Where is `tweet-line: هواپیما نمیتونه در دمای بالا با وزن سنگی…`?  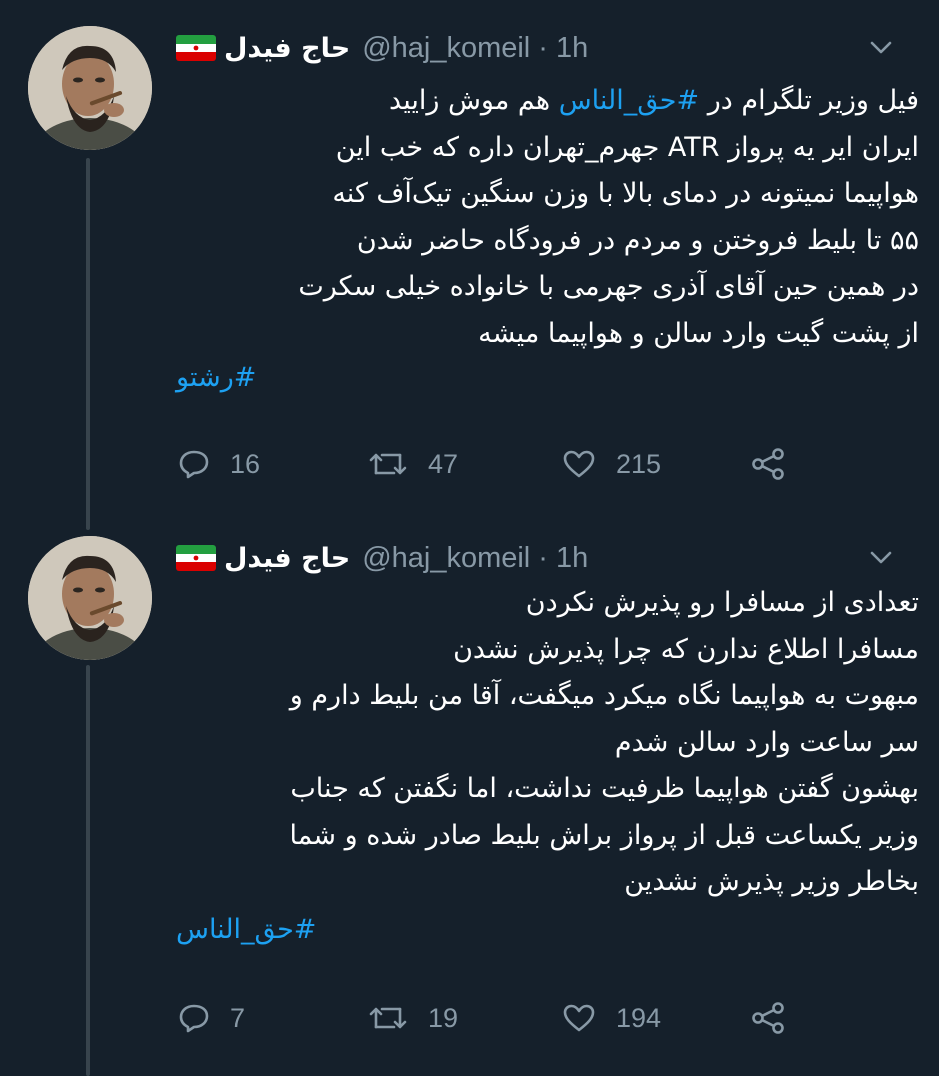 tweet-line: هواپیما نمیتونه در دمای بالا با وزن سنگی… is located at coordinates (625, 193).